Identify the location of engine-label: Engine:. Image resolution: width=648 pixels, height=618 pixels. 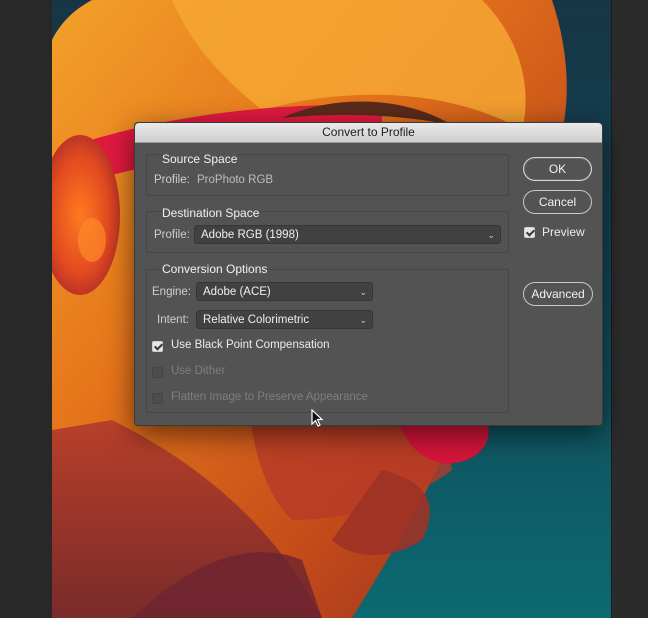
(172, 292).